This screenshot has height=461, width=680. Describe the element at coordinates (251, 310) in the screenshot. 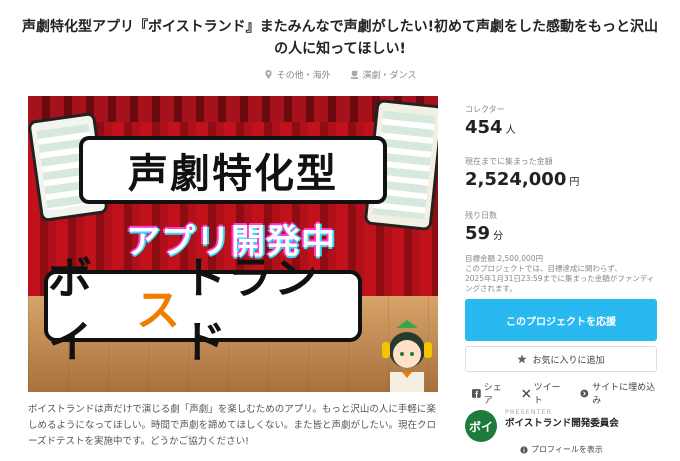

I see `logo-text-part3: トランド` at that location.